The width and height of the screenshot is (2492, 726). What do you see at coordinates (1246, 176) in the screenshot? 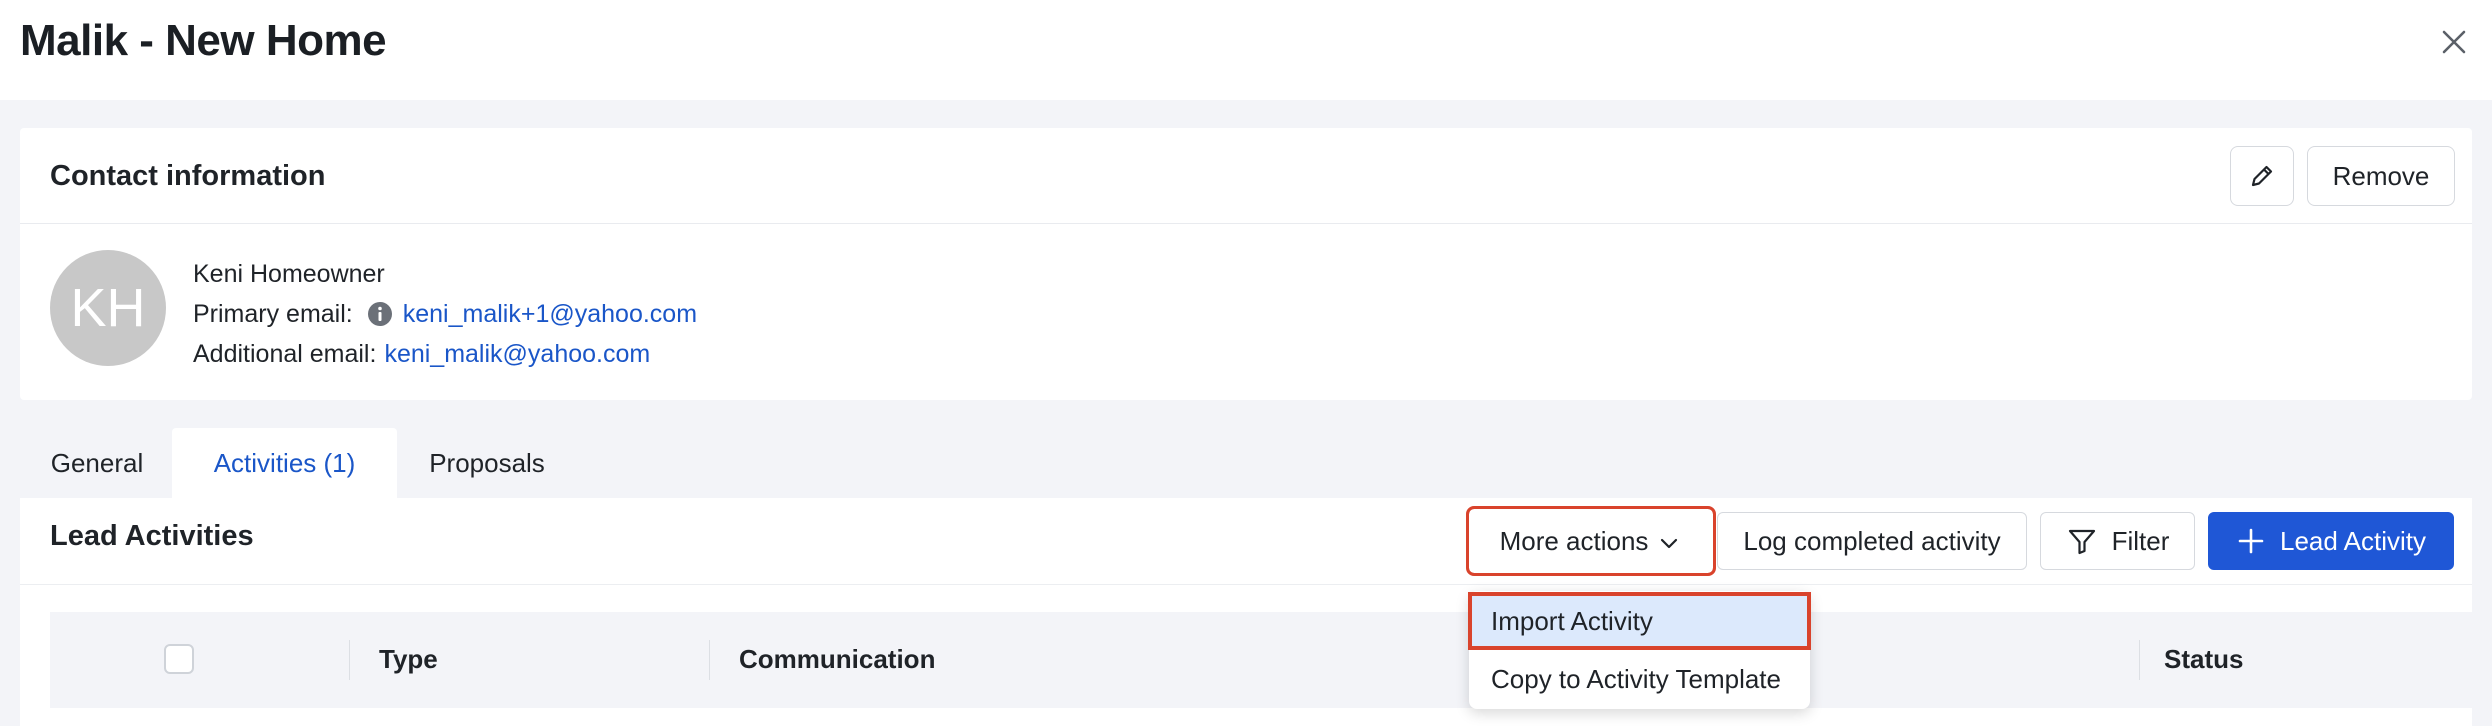
I see `contact-card-header: Contact information Remove` at bounding box center [1246, 176].